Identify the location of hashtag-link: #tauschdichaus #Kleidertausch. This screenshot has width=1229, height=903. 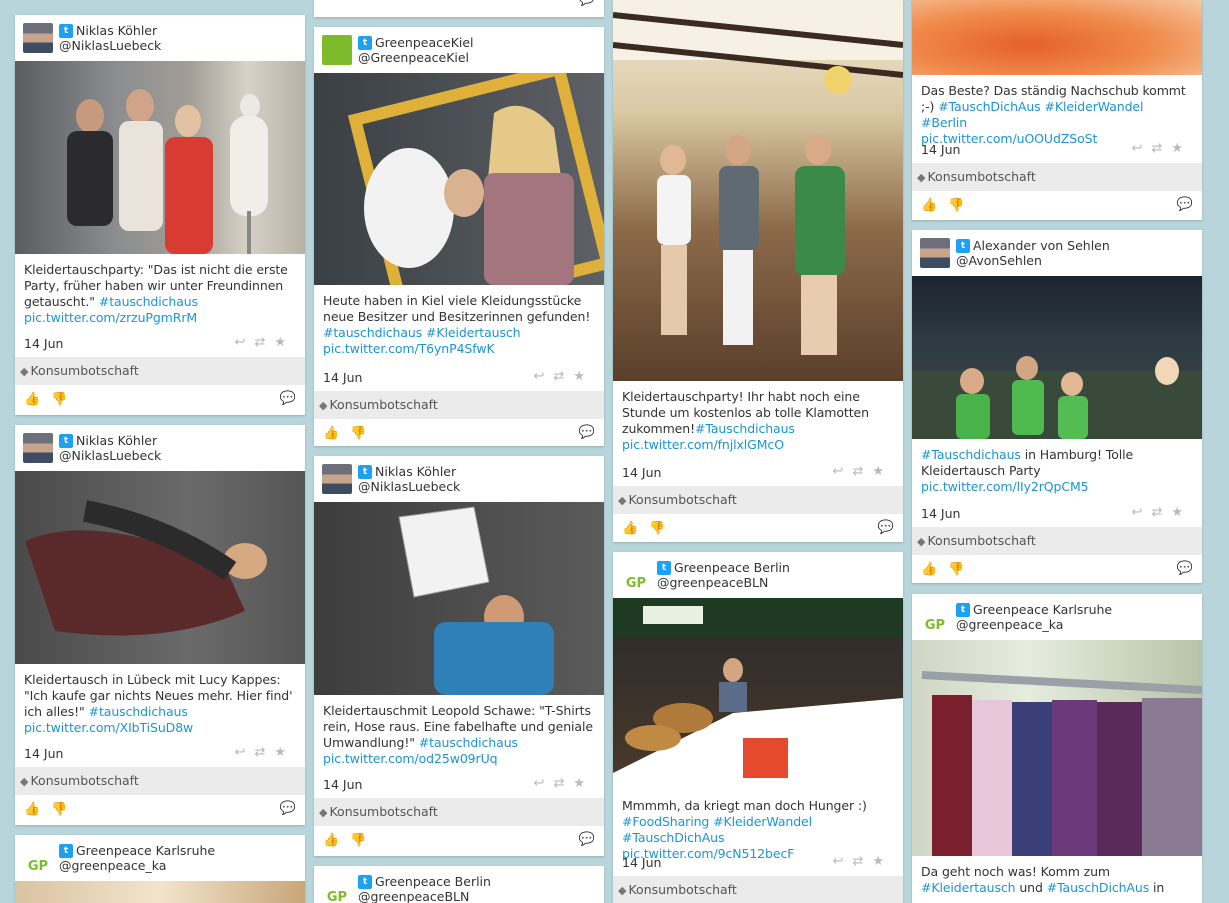
(422, 332).